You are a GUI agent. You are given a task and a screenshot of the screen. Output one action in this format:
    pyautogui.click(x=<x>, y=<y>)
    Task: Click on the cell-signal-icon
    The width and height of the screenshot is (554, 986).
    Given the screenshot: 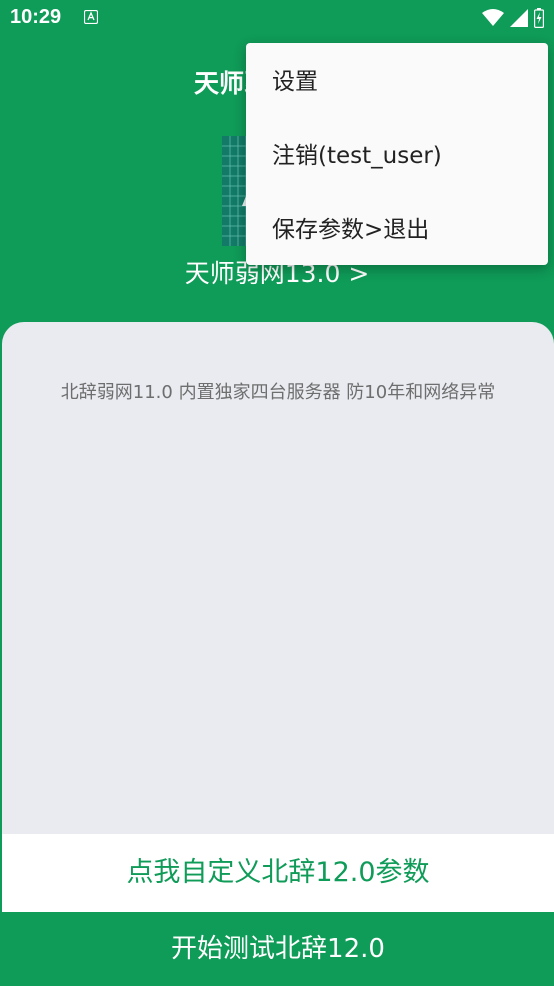 What is the action you would take?
    pyautogui.click(x=519, y=18)
    